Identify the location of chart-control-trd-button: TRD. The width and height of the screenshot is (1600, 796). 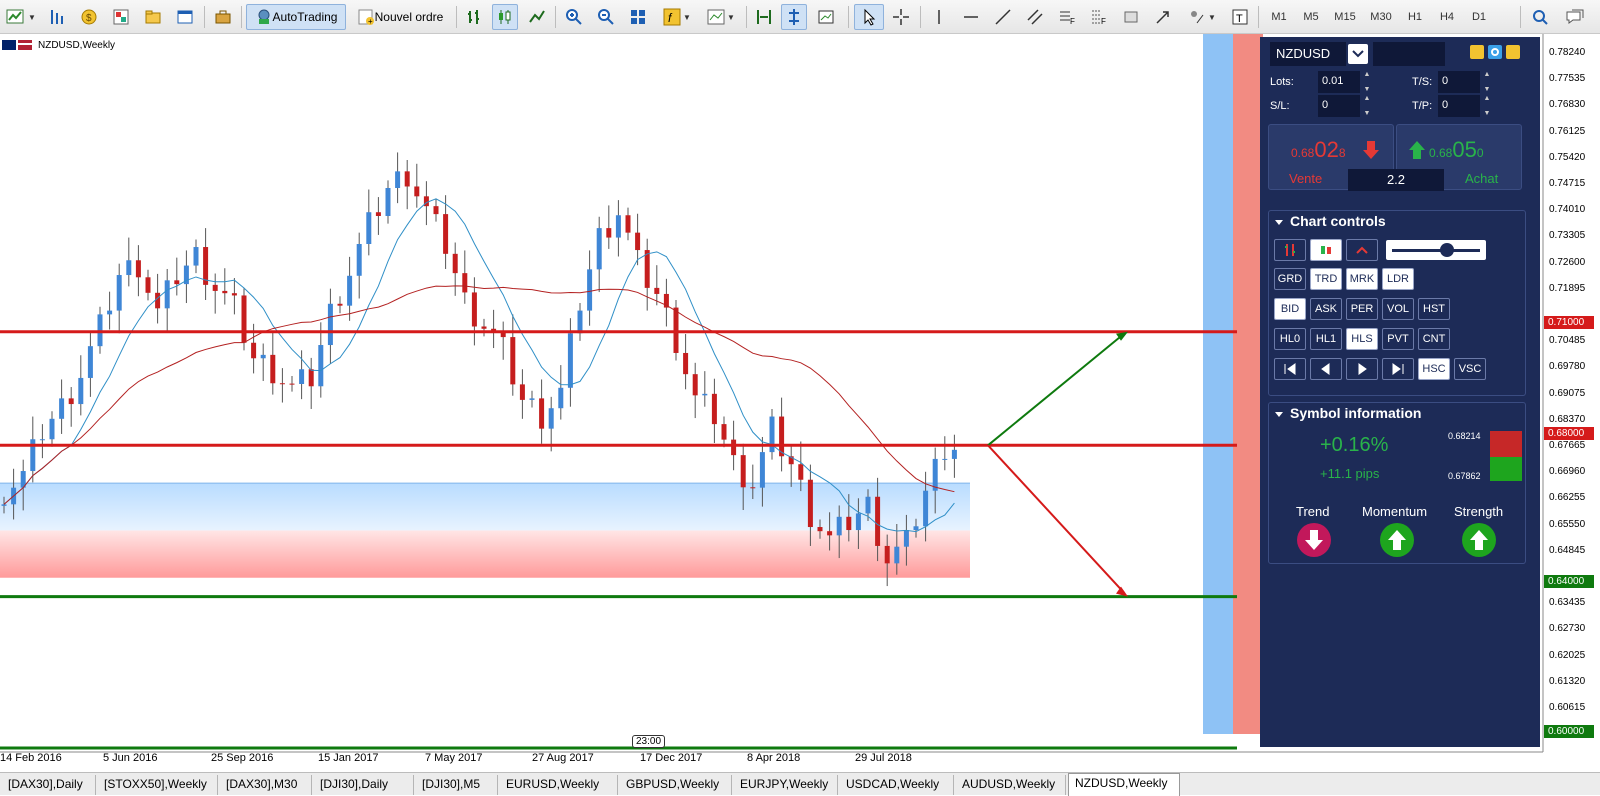
(1326, 279).